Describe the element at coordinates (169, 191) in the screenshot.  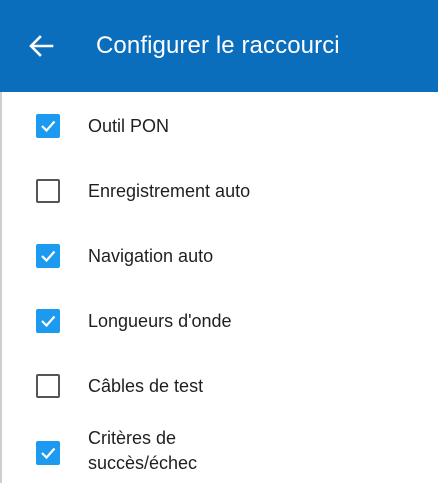
I see `option-label: Enregistrement auto` at that location.